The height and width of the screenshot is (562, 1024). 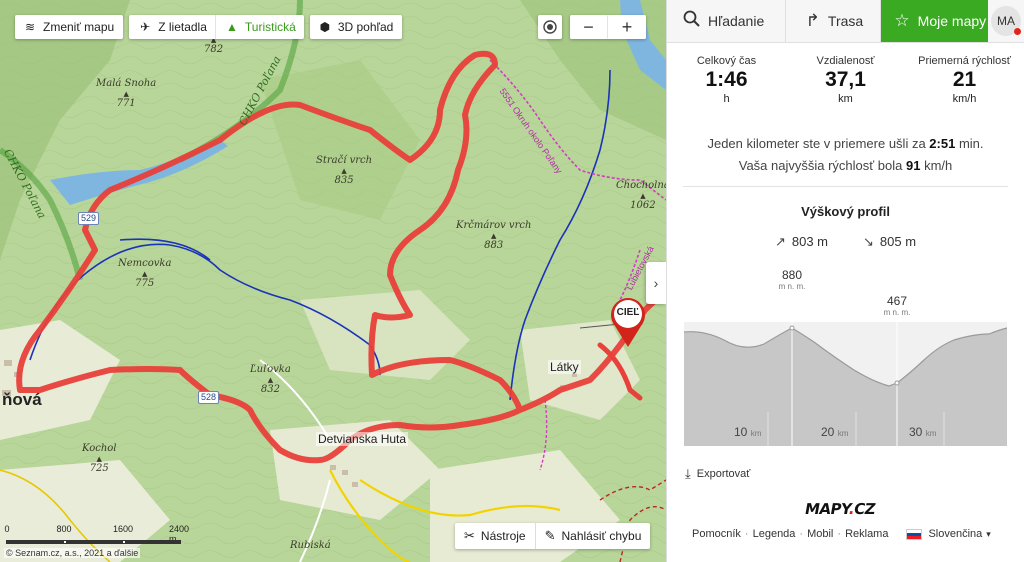 What do you see at coordinates (601, 536) in the screenshot?
I see `report-label: Nahlásiť chybu` at bounding box center [601, 536].